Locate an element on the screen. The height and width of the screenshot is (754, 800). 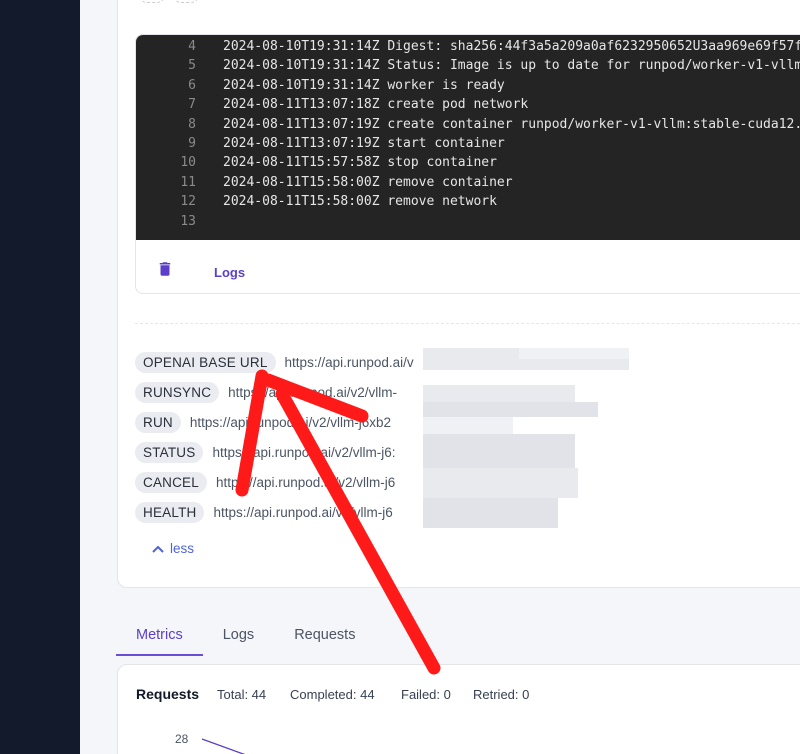
y-axis-tick: 28 is located at coordinates (182, 739).